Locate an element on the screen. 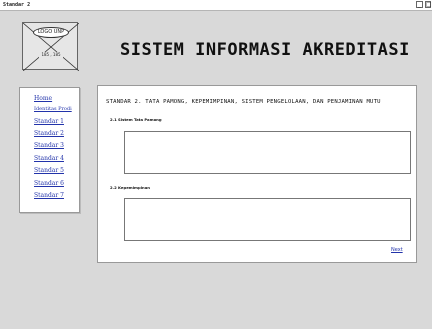 The width and height of the screenshot is (432, 329). section-label-kepemimpinan: 2.2 Kepemimpinan is located at coordinates (130, 187).